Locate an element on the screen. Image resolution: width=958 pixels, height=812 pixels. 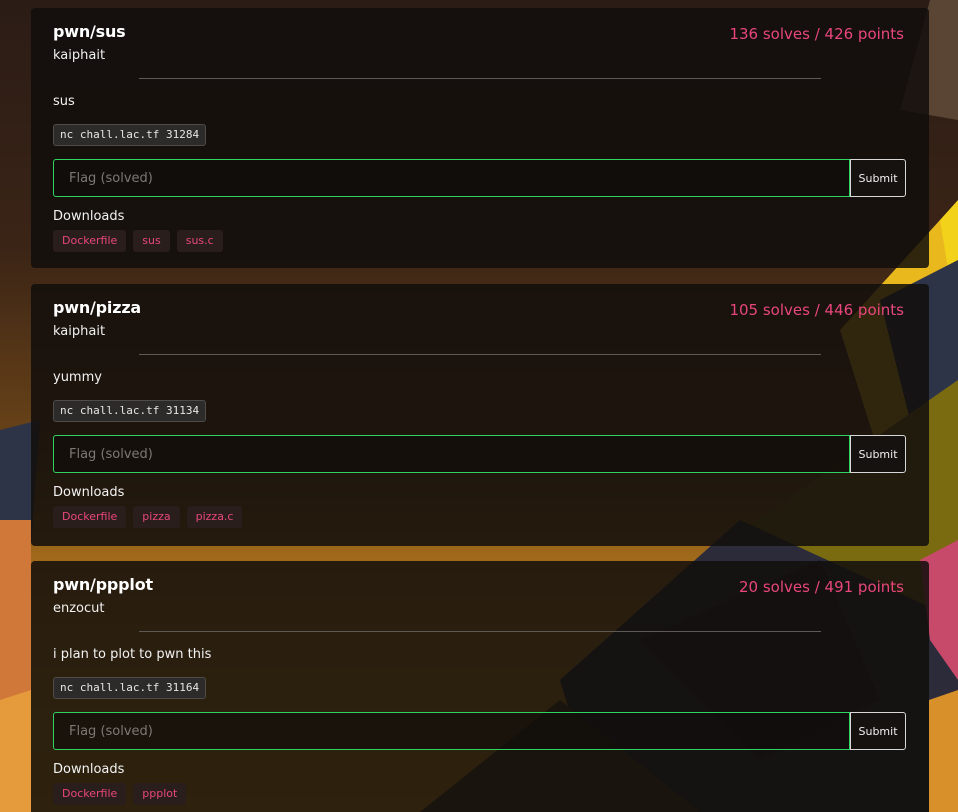
challenge-title: pwn/sus is located at coordinates (89, 31).